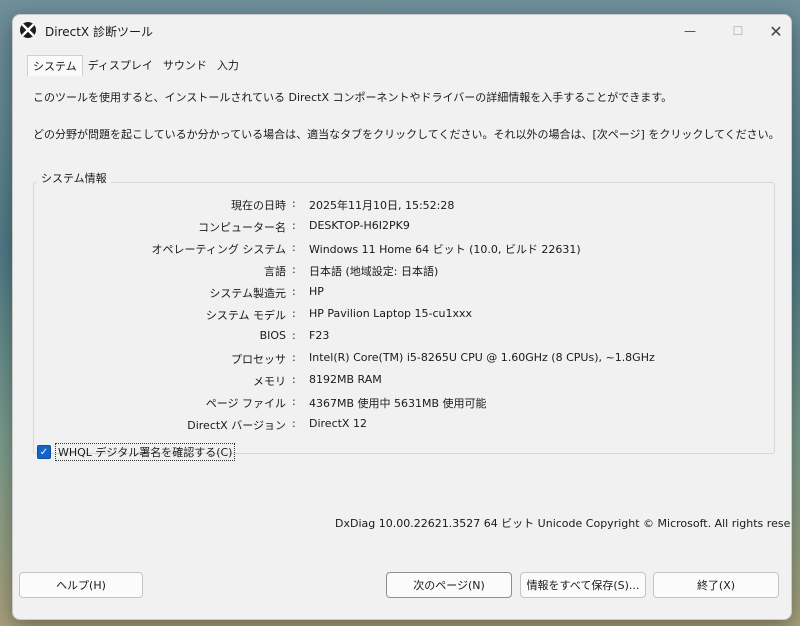 Image resolution: width=800 pixels, height=626 pixels. I want to click on info-row-datetime: 現在の日時 : 2025年11月10日, 15:52:28, so click(404, 205).